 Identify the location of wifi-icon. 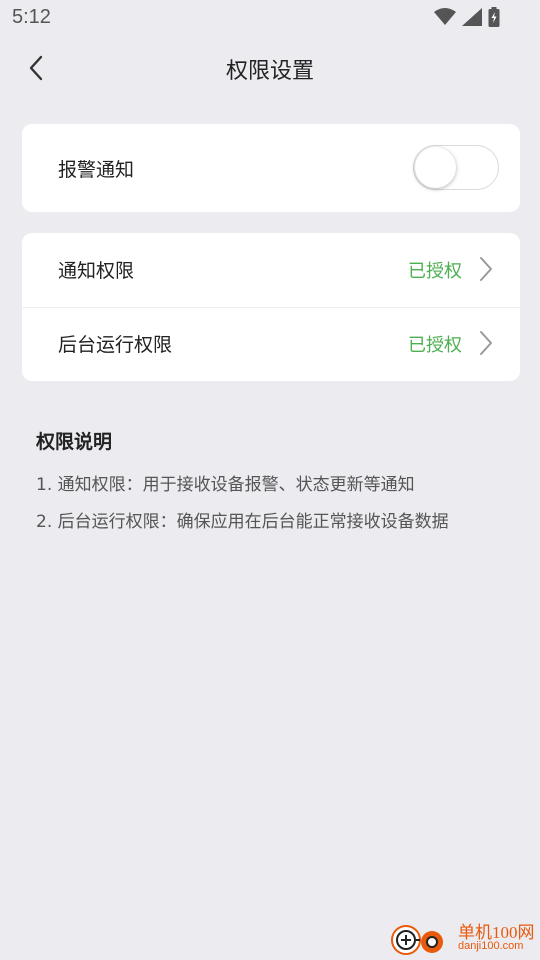
(445, 16).